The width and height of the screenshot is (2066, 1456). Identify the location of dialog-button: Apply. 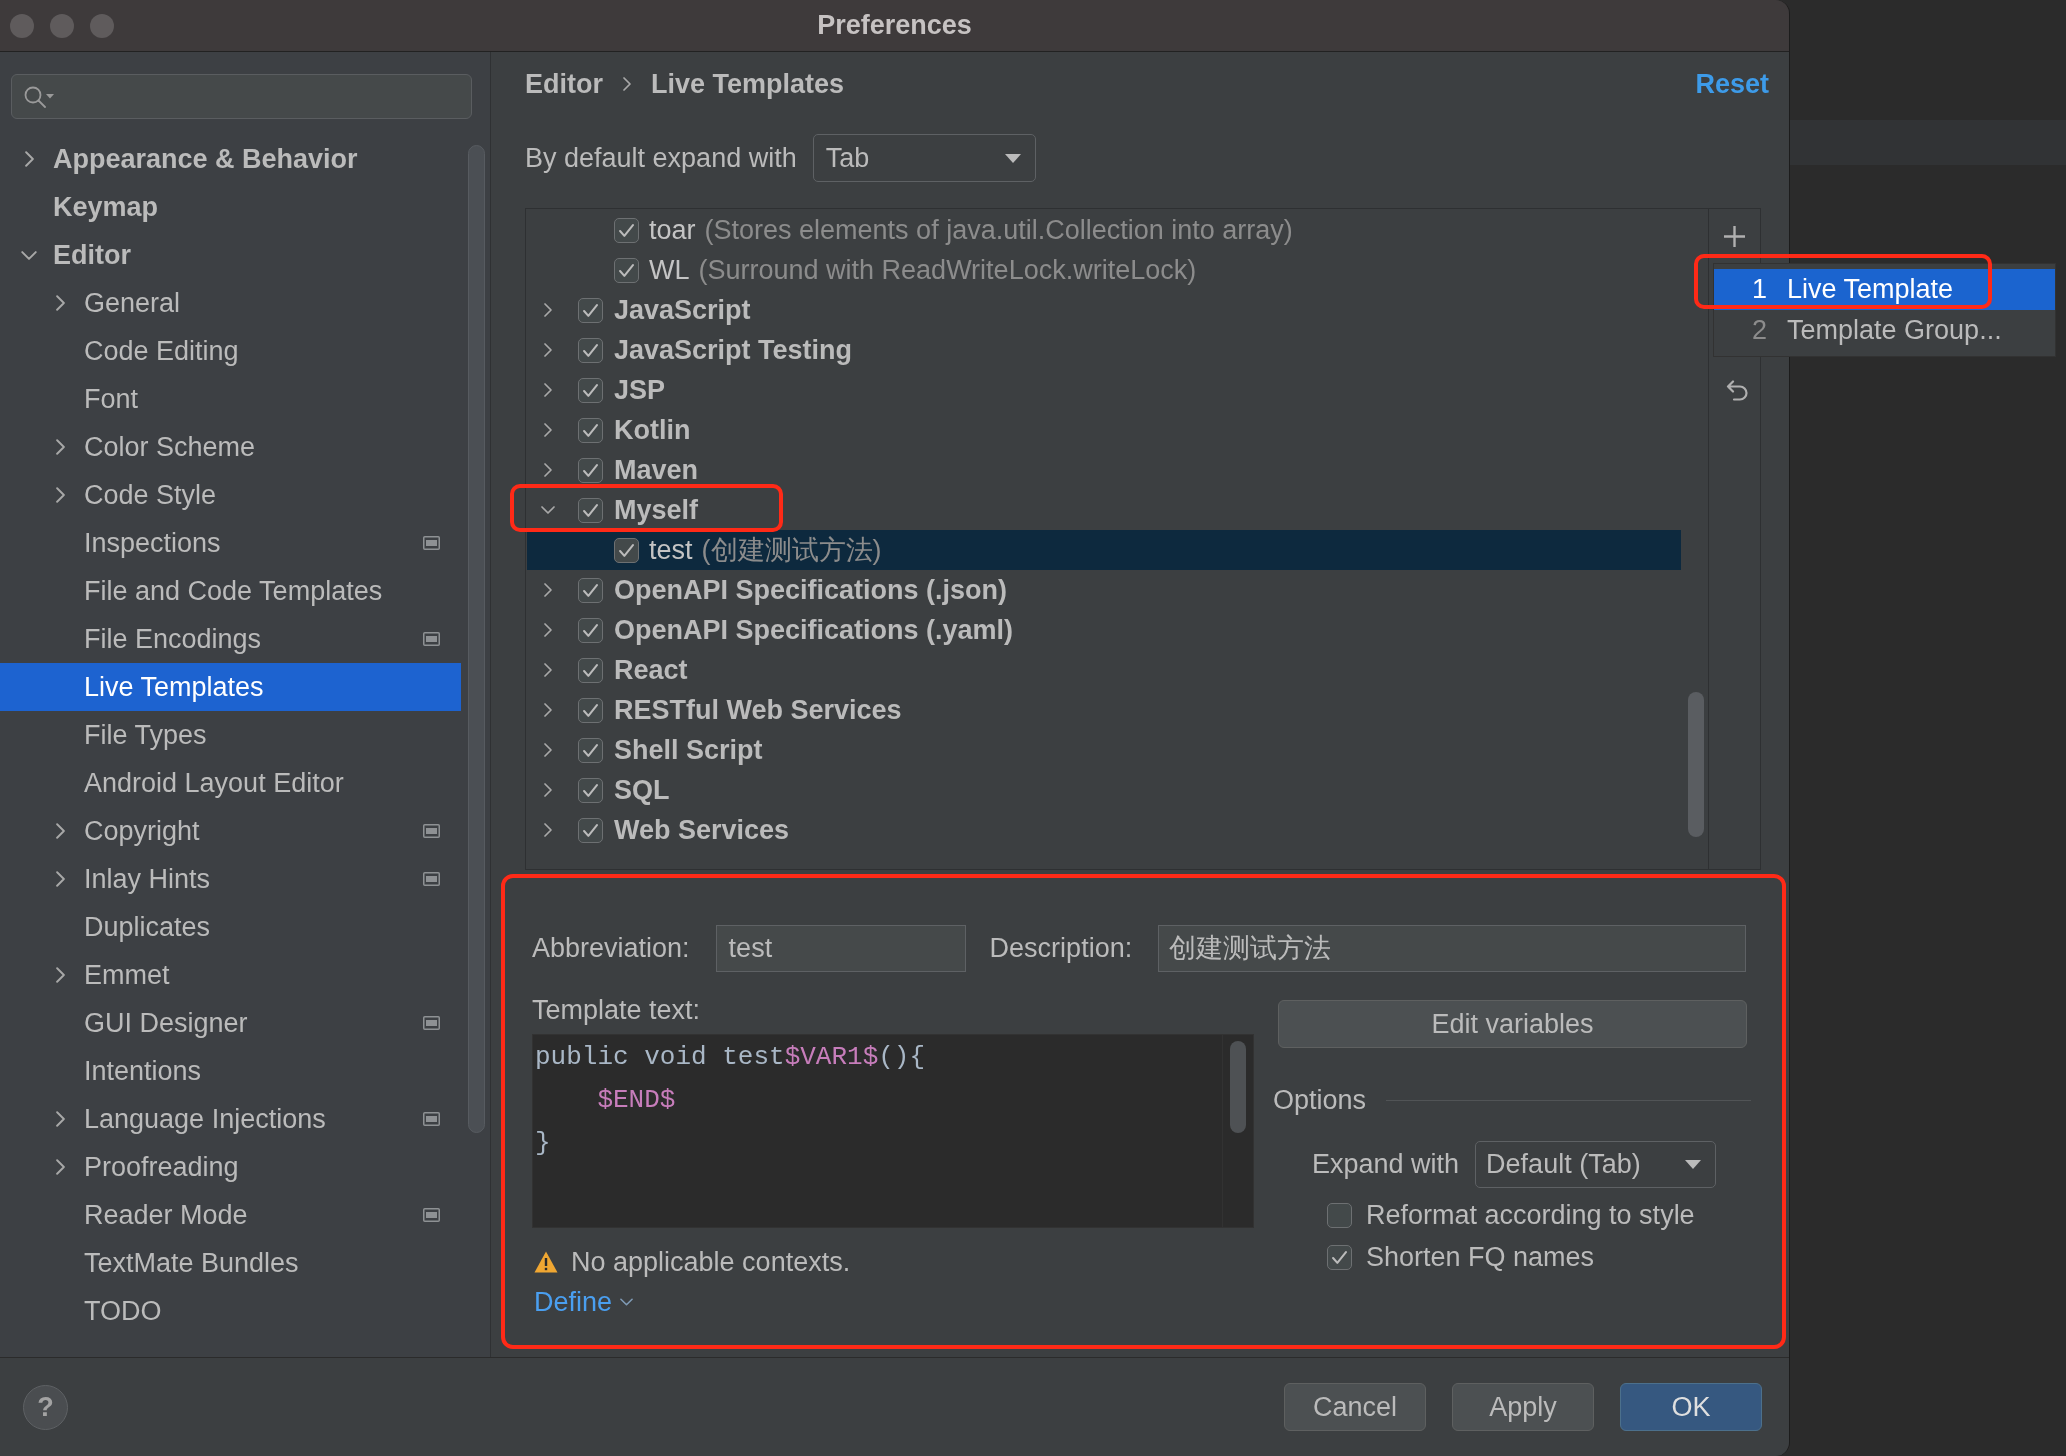
(1523, 1407).